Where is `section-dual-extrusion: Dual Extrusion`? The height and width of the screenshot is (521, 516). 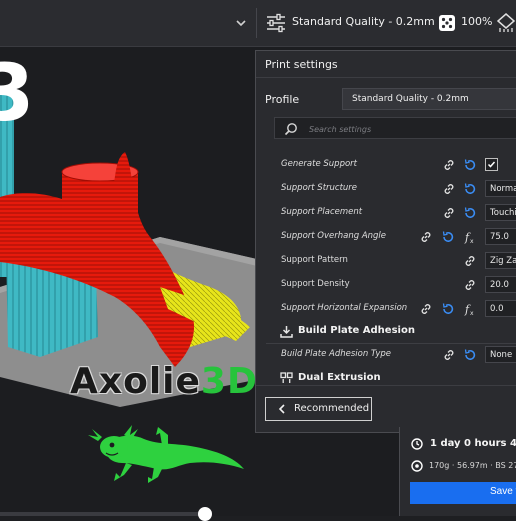
section-dual-extrusion: Dual Extrusion is located at coordinates (386, 378).